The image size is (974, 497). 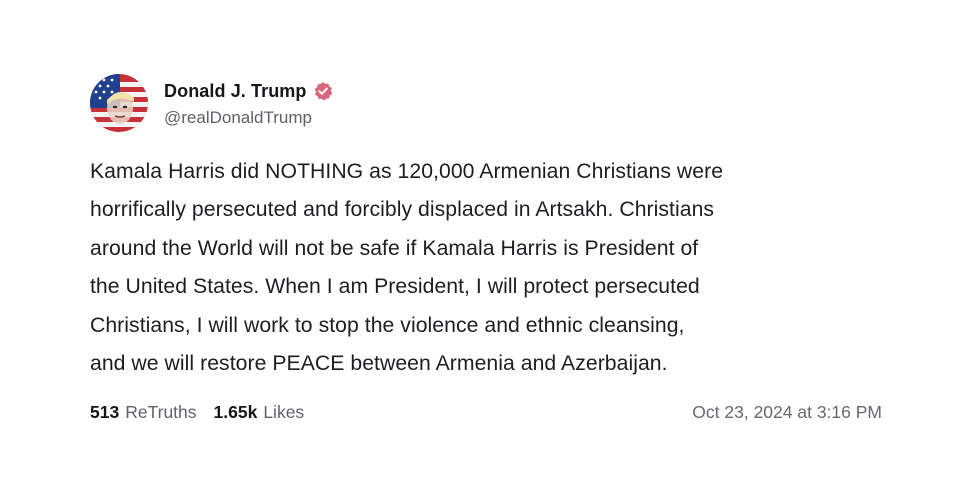 I want to click on author-handle: @realDonaldTrump, so click(x=248, y=118).